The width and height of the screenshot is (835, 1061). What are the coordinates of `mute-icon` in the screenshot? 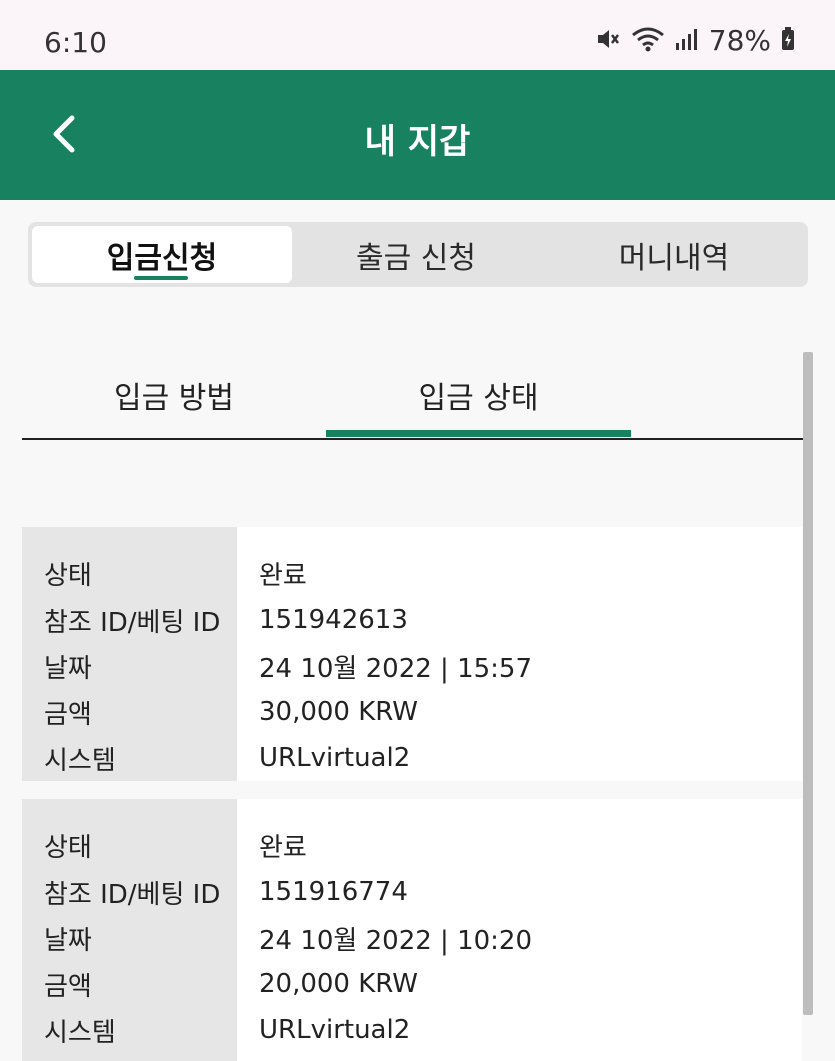 It's located at (608, 41).